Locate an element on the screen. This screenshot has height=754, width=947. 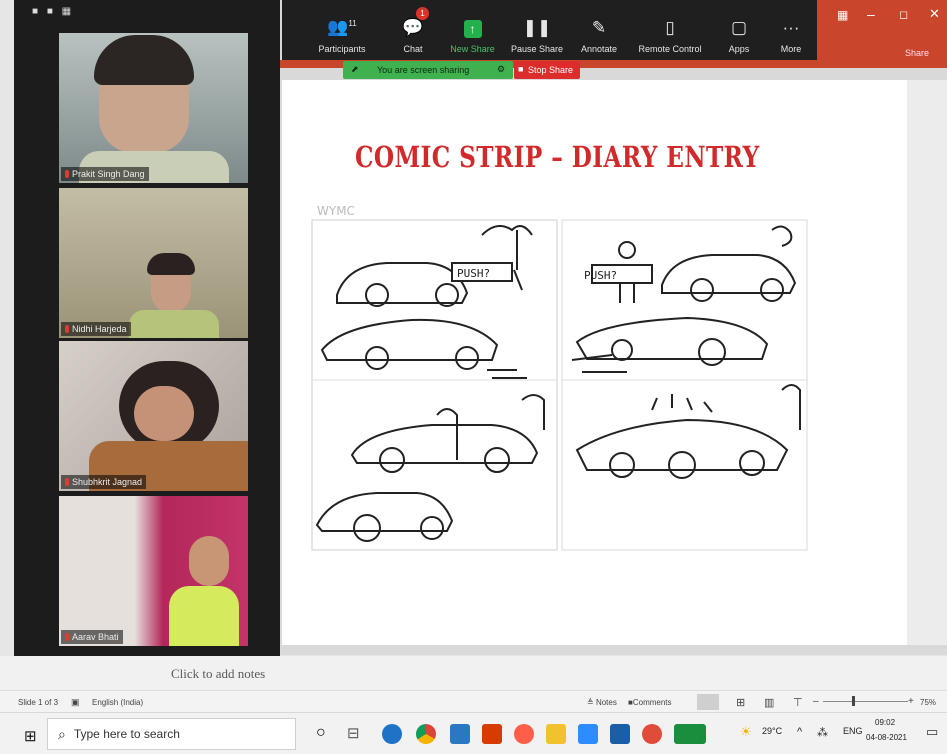
spellcheck-icon: ▣ is located at coordinates (75, 702).